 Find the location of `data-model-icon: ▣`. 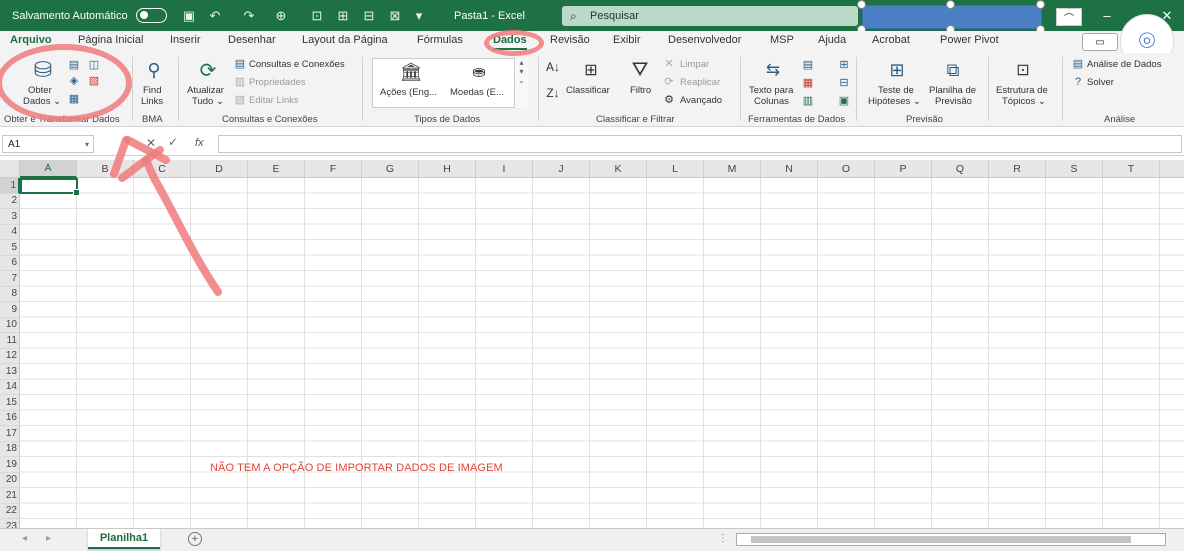

data-model-icon: ▣ is located at coordinates (844, 100).